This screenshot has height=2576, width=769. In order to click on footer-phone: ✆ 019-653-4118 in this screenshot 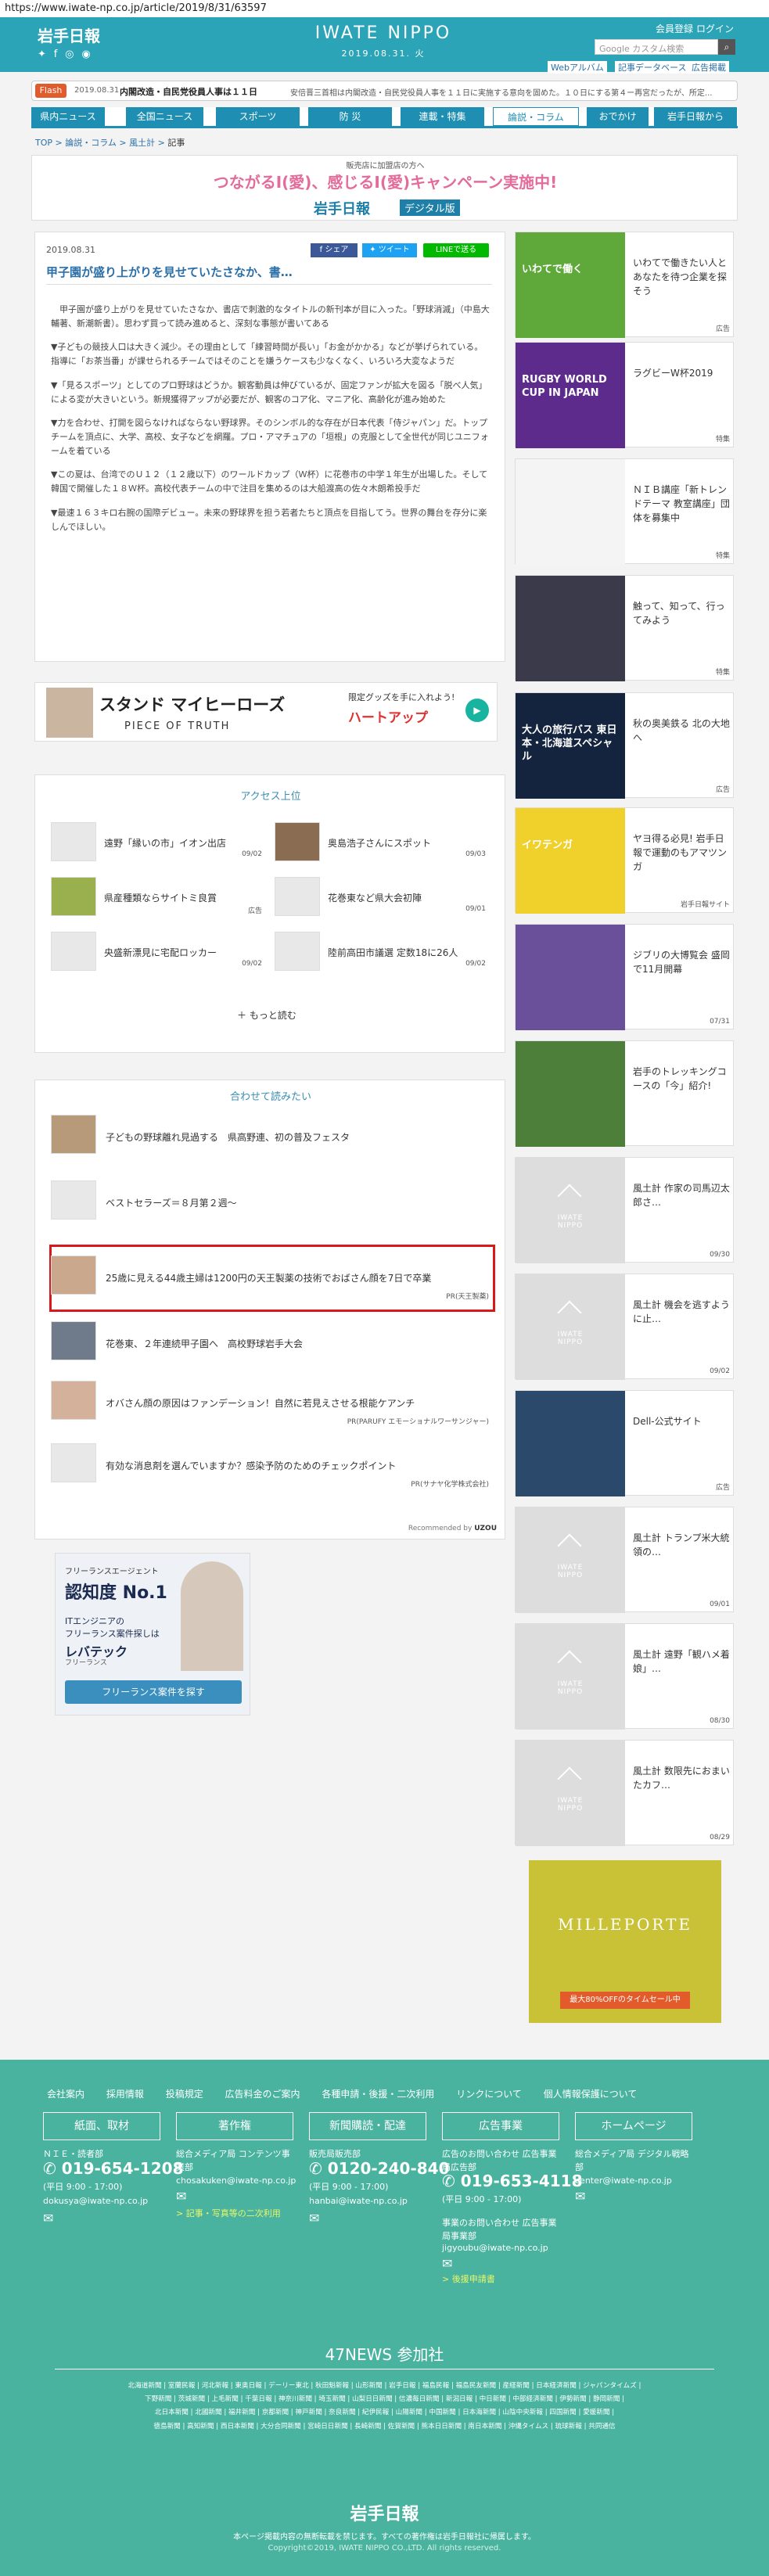, I will do `click(512, 2181)`.